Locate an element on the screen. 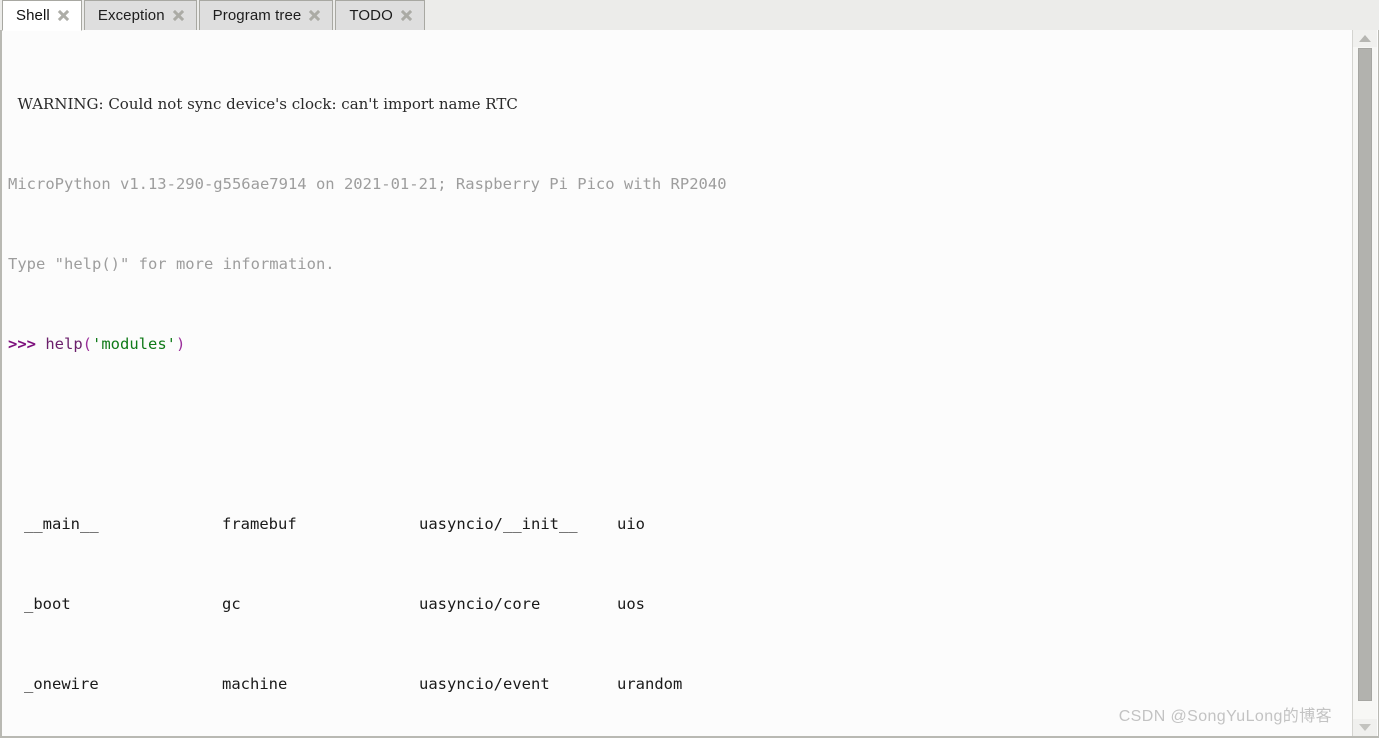 This screenshot has height=746, width=1379. module-cell: uasyncio/core is located at coordinates (480, 604).